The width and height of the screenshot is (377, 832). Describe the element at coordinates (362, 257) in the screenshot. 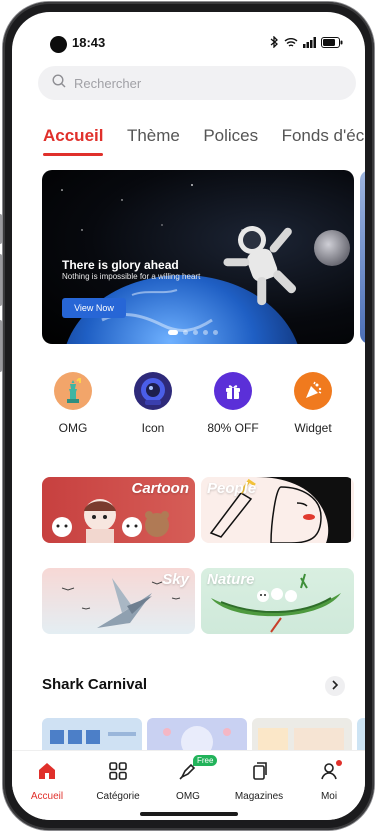

I see `next-banner-peek` at that location.